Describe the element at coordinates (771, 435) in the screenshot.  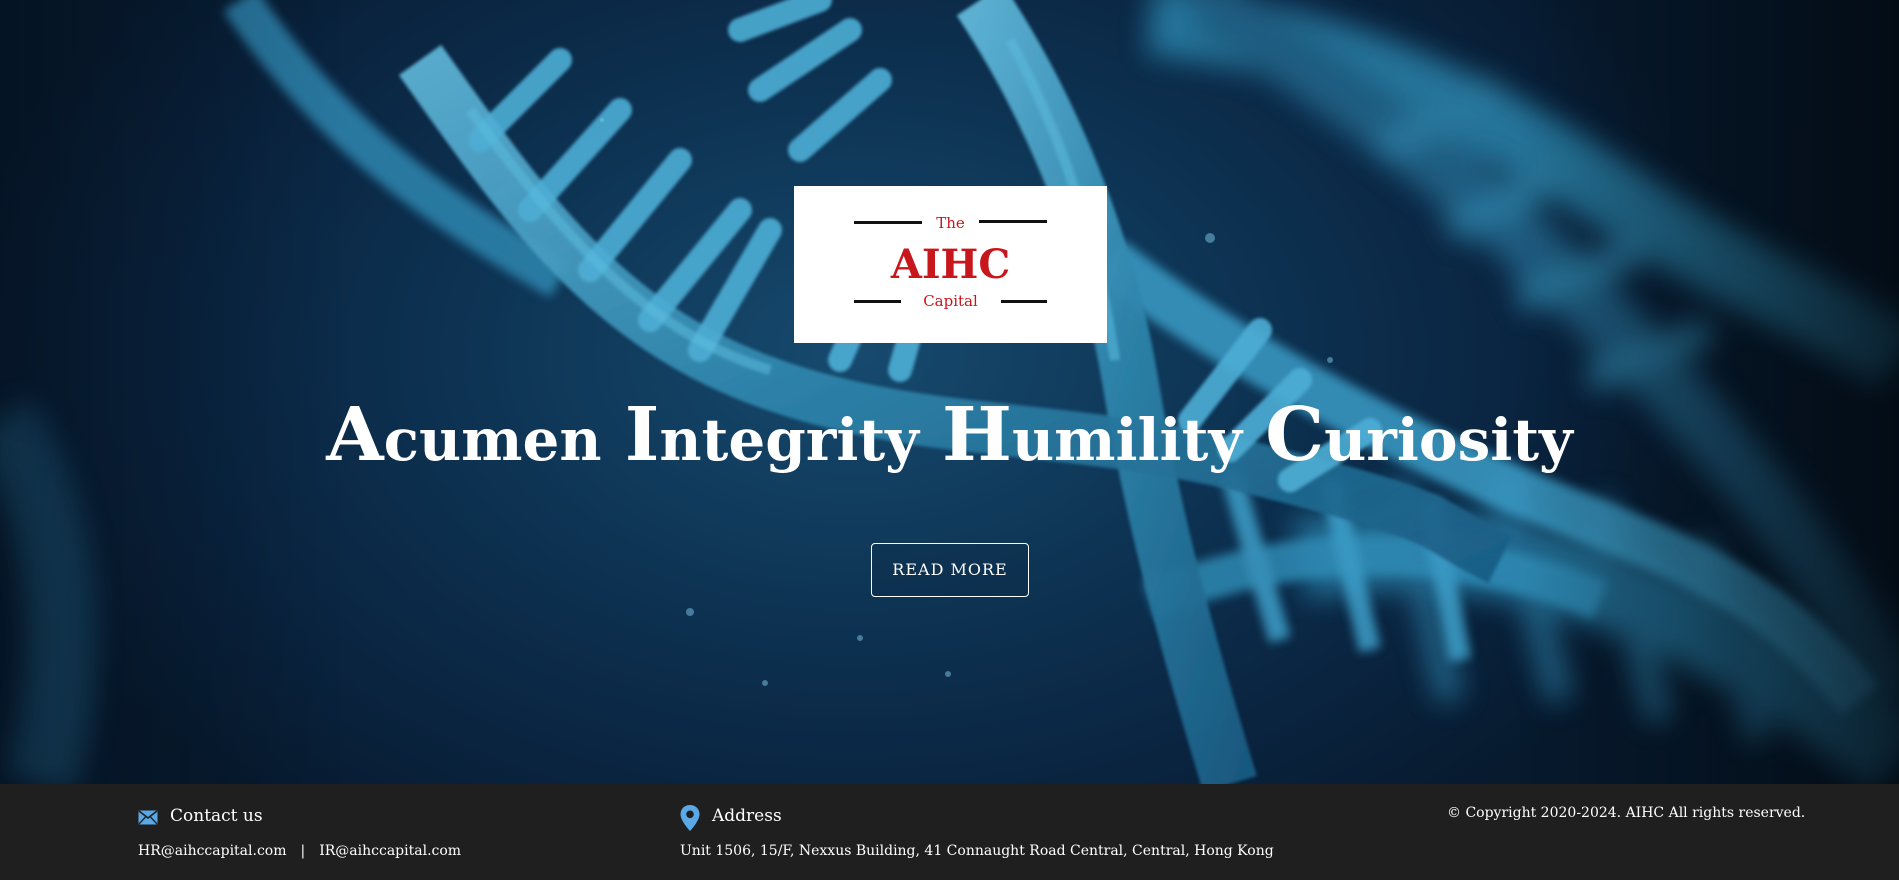
I see `tagline-word-integrity: Integrity` at that location.